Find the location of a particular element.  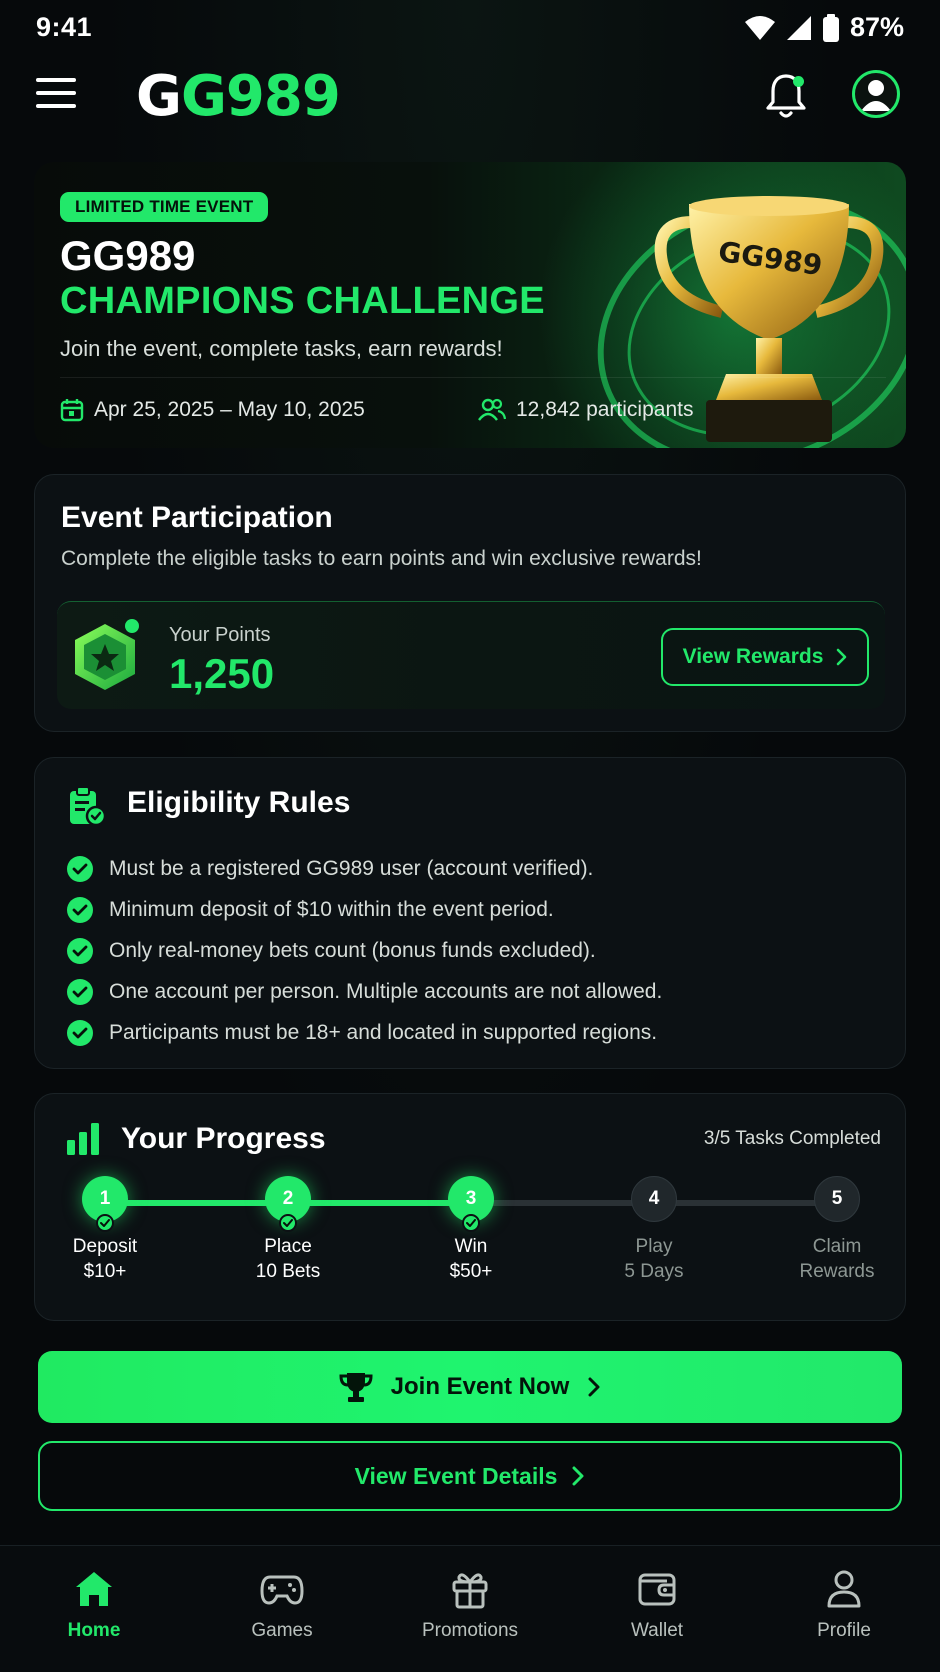

step-label-line2: $10+ is located at coordinates (105, 1271).